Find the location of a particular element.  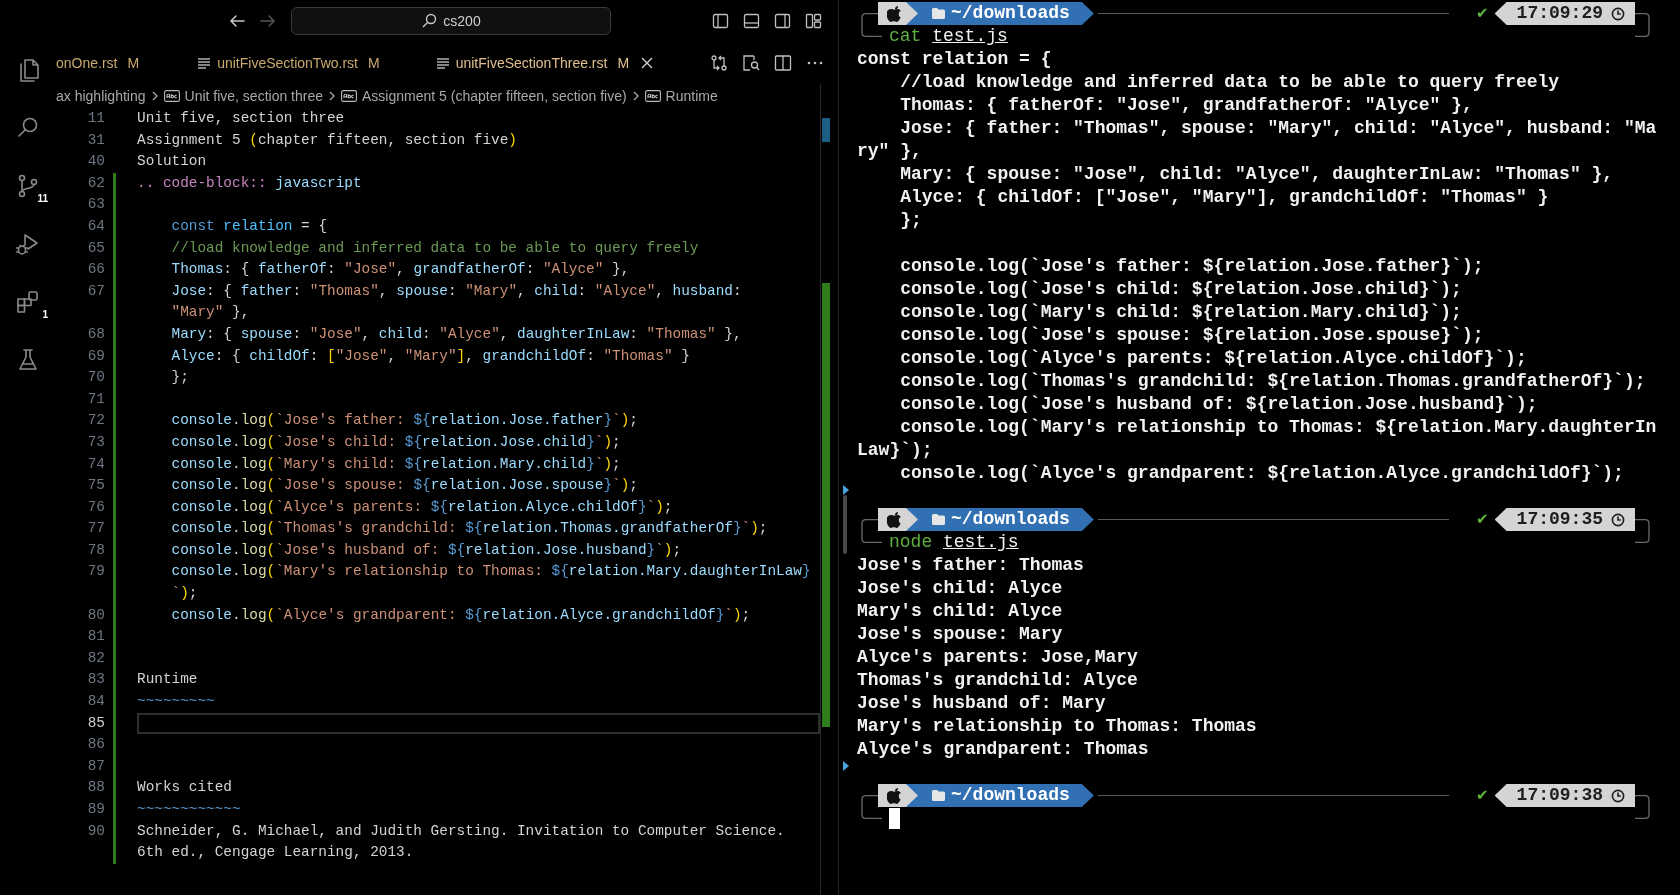

line-number: 31 is located at coordinates (96, 140).